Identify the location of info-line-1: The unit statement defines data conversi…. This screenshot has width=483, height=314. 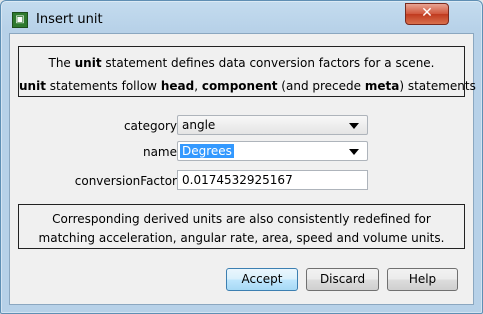
(241, 63).